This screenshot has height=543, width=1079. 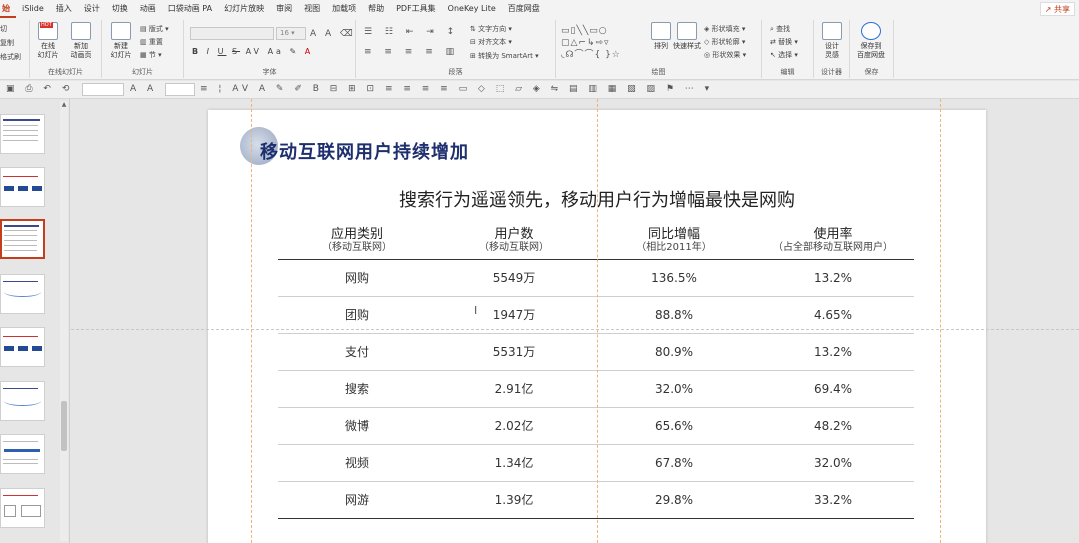 I want to click on text-direction-label: 文字方向, so click(x=492, y=29).